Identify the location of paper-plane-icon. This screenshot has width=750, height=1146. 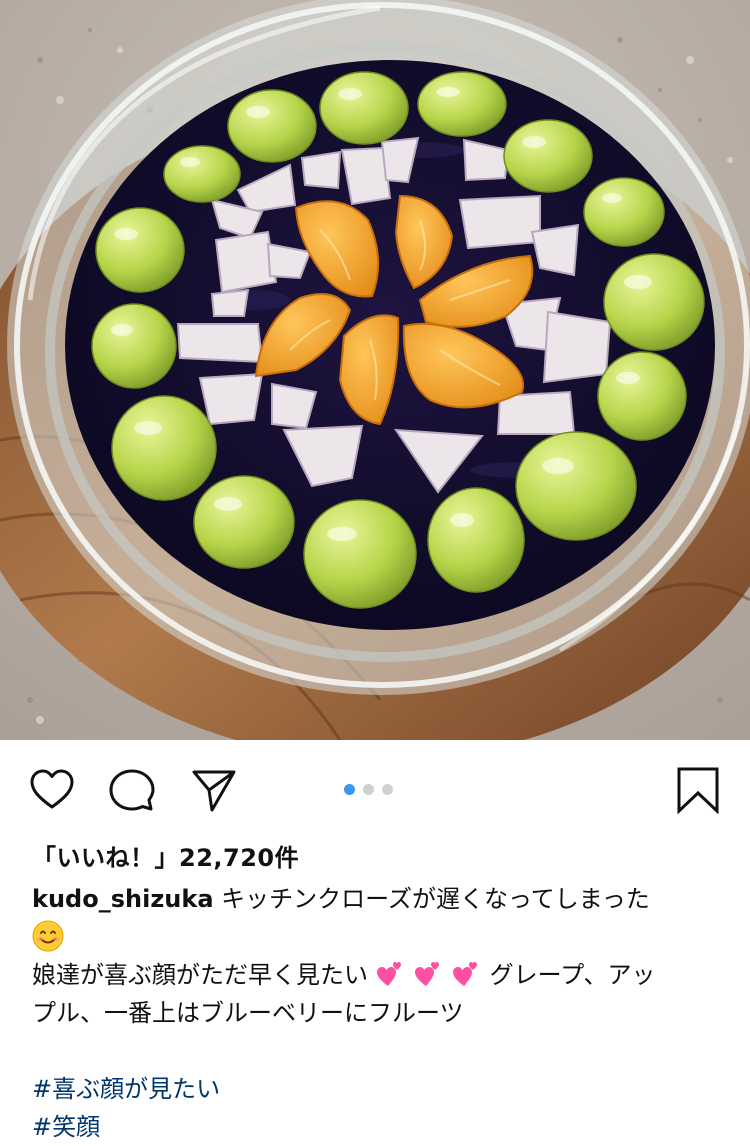
(214, 791).